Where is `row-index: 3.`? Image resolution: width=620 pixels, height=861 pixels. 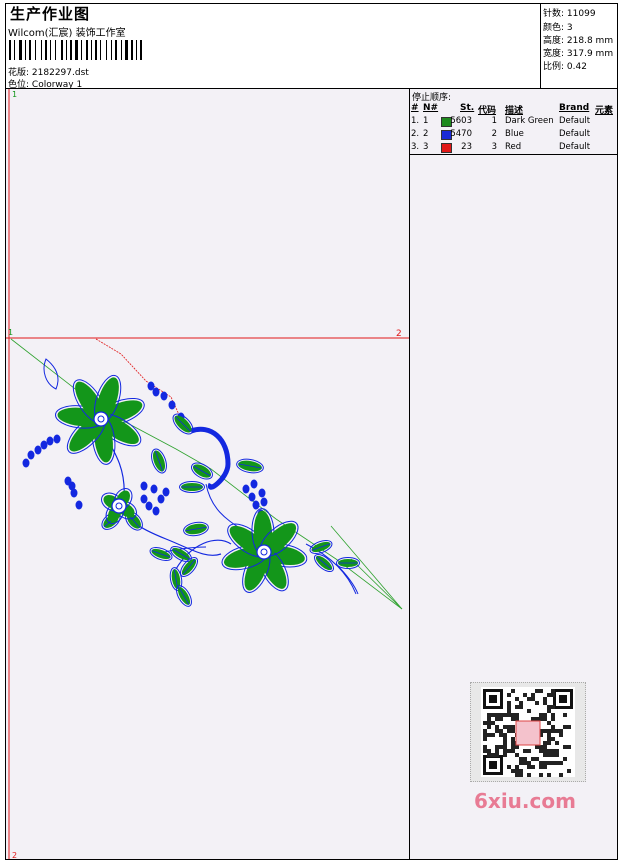
row-index: 3. is located at coordinates (415, 147).